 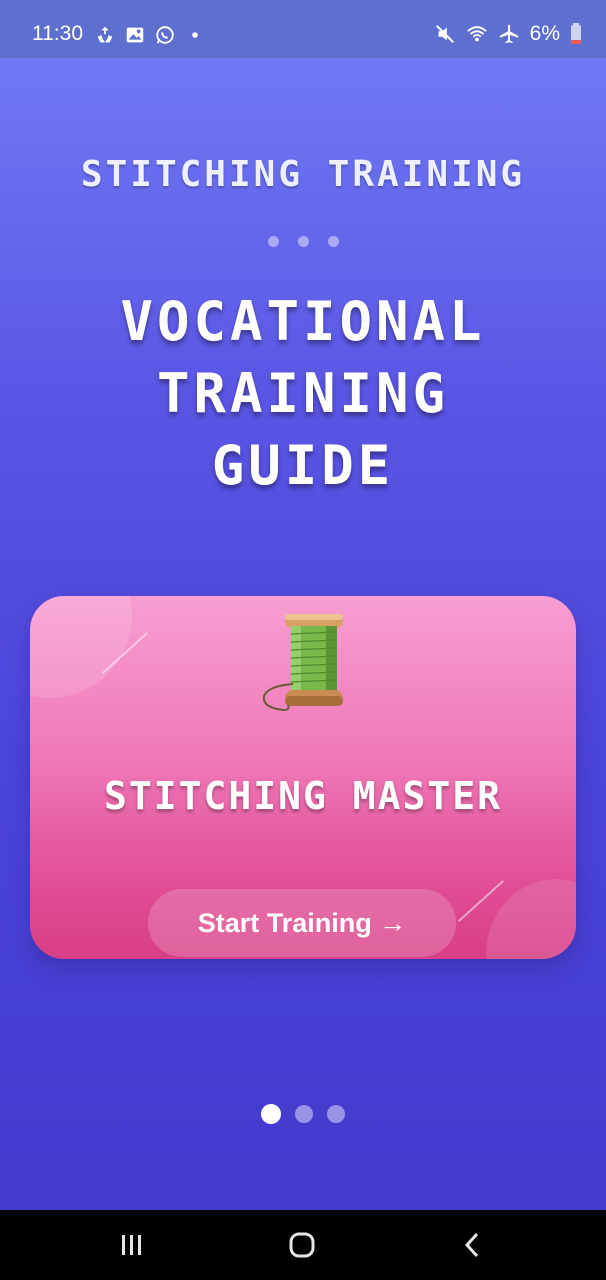 I want to click on back-icon, so click(x=471, y=1245).